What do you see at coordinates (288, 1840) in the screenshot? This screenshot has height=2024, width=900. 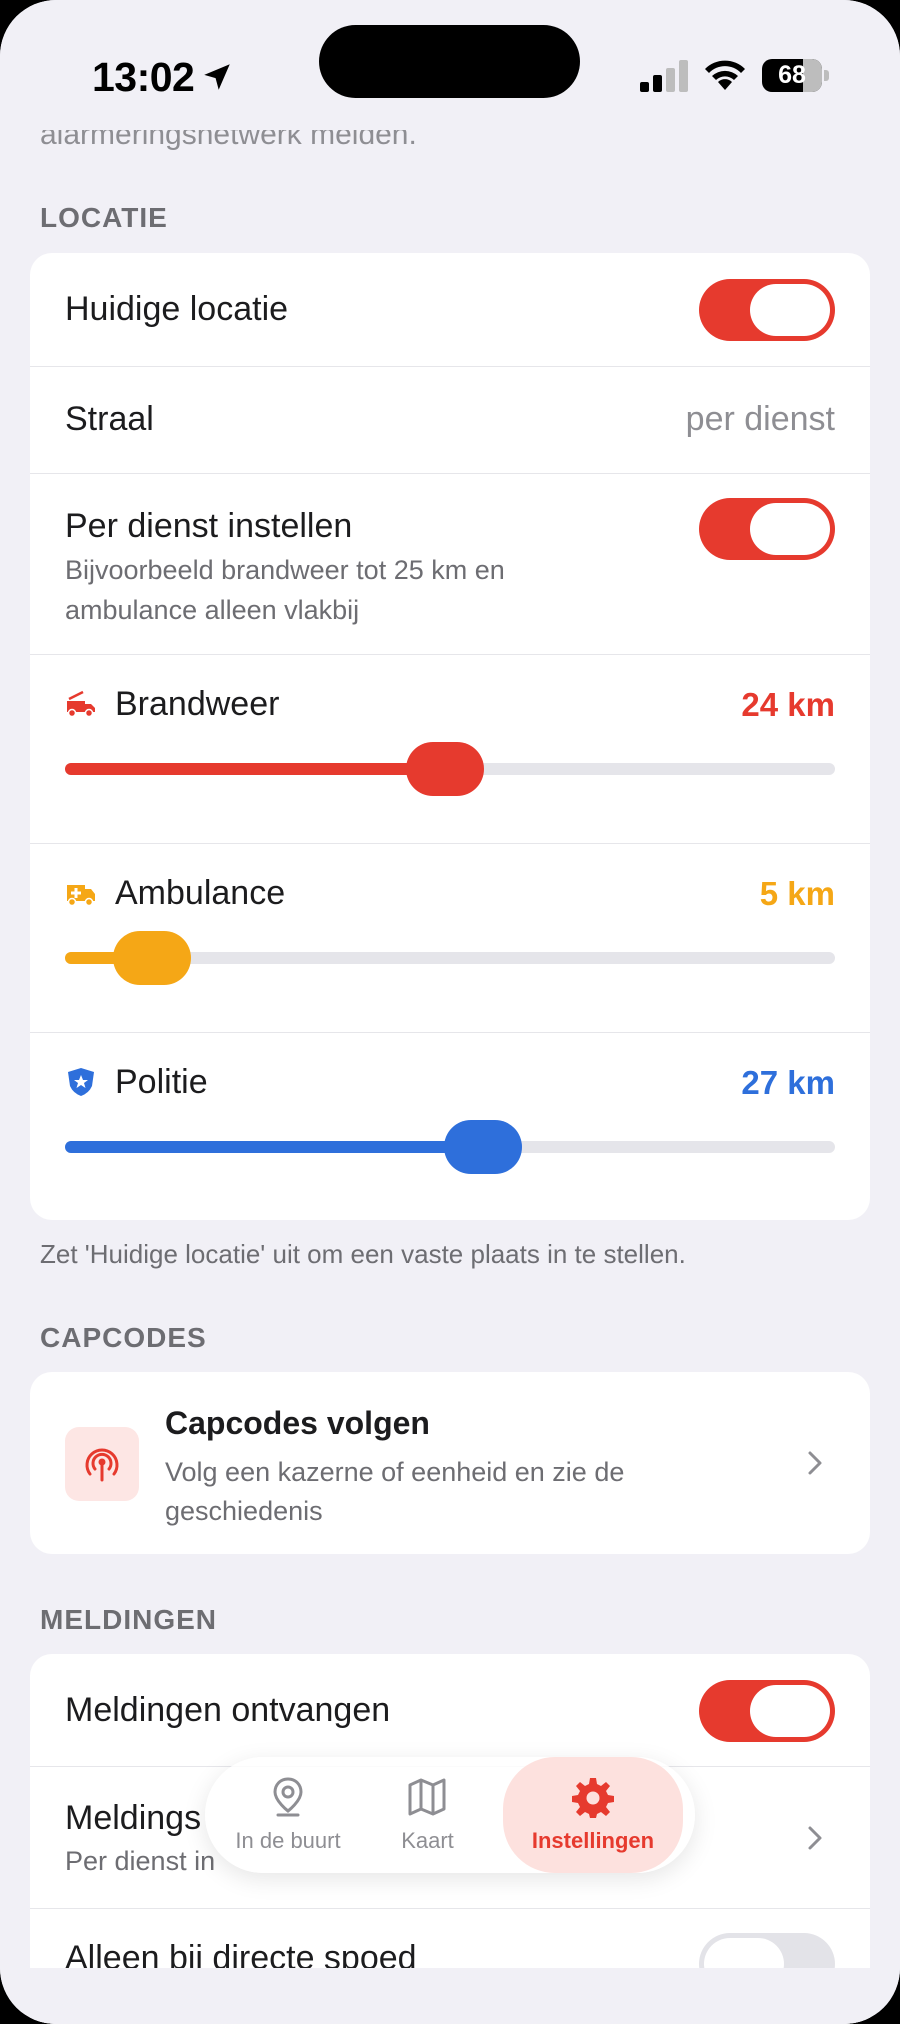 I see `tab-label: In de buurt` at bounding box center [288, 1840].